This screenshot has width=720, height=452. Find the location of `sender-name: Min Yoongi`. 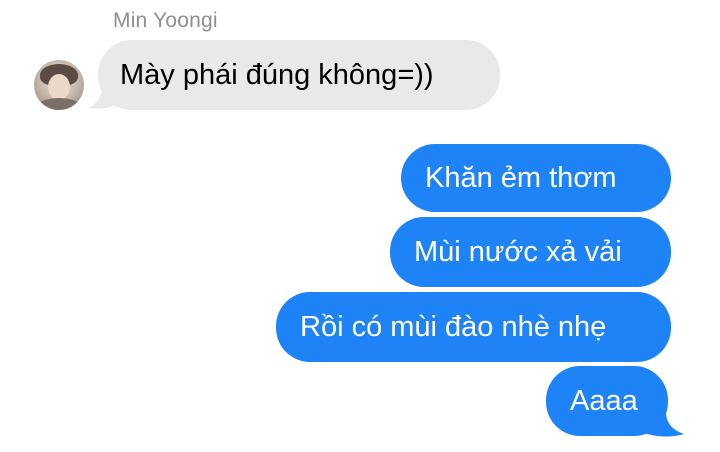

sender-name: Min Yoongi is located at coordinates (165, 20).